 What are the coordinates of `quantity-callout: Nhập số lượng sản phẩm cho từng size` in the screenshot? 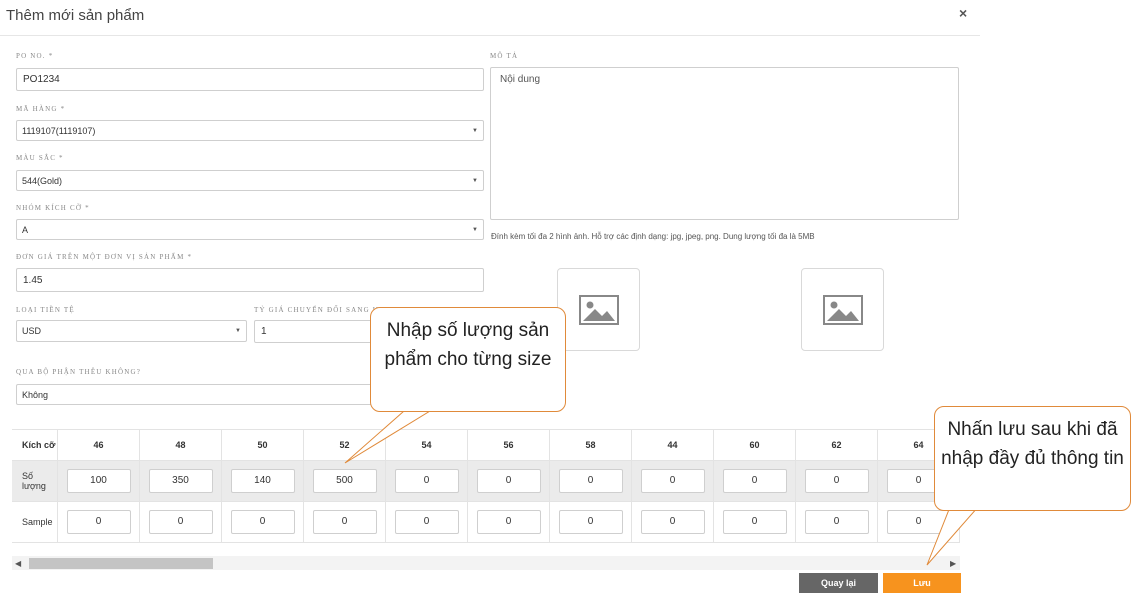 It's located at (468, 359).